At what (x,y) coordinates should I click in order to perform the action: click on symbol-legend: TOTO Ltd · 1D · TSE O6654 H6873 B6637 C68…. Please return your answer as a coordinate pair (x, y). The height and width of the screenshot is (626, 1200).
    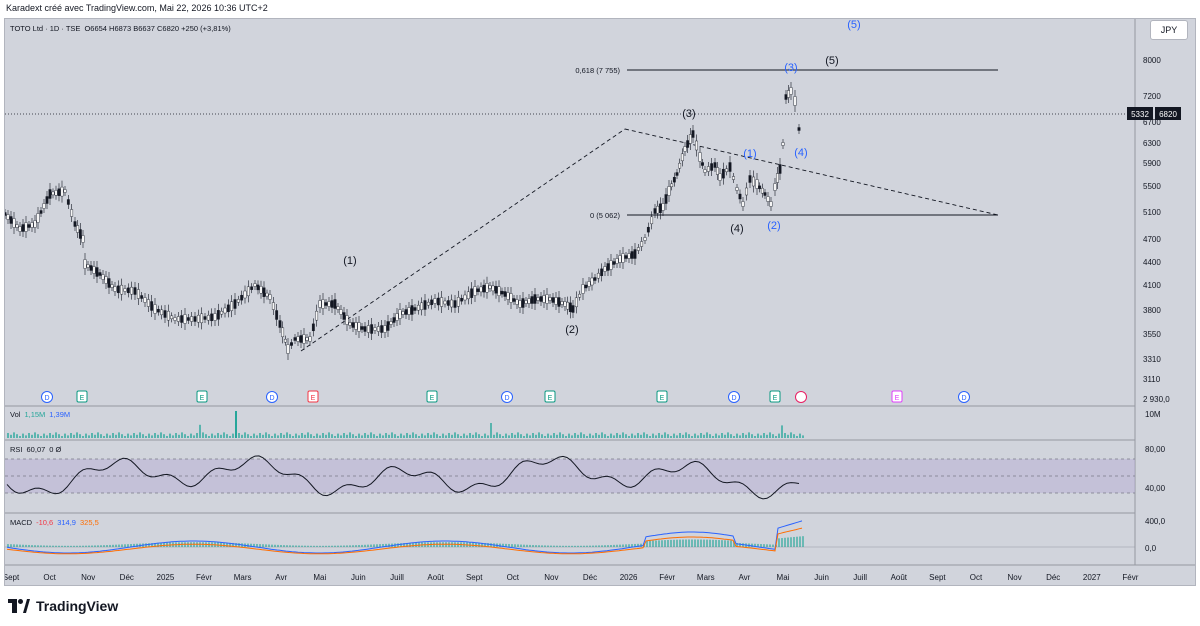
    Looking at the image, I should click on (120, 28).